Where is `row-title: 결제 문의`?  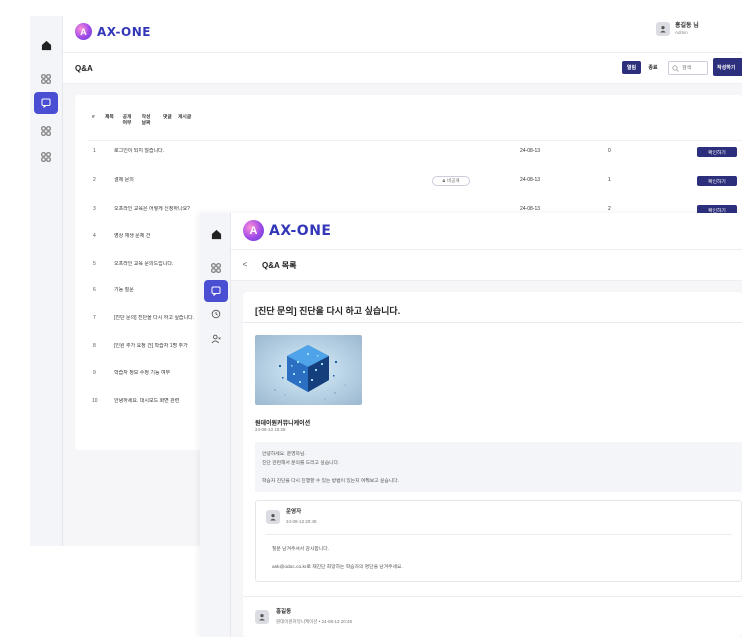
row-title: 결제 문의 is located at coordinates (124, 180).